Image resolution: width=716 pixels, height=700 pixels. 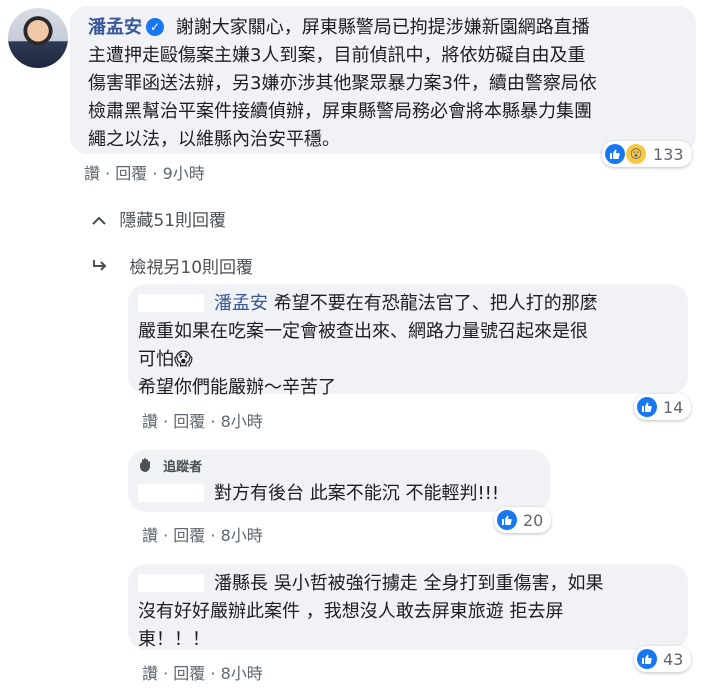 I want to click on reply-body: 對方有後台 此案不能沉 不能輕判!!!, so click(x=318, y=494).